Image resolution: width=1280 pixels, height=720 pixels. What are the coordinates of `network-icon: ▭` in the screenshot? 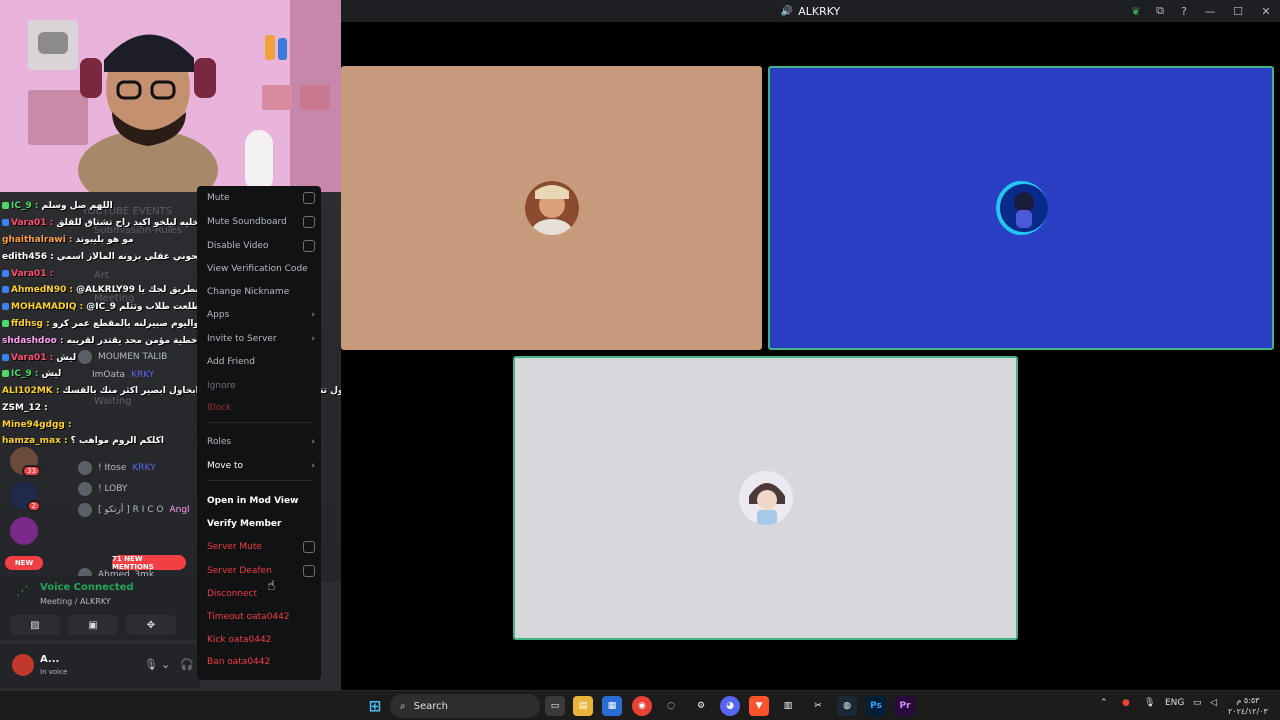 It's located at (1197, 703).